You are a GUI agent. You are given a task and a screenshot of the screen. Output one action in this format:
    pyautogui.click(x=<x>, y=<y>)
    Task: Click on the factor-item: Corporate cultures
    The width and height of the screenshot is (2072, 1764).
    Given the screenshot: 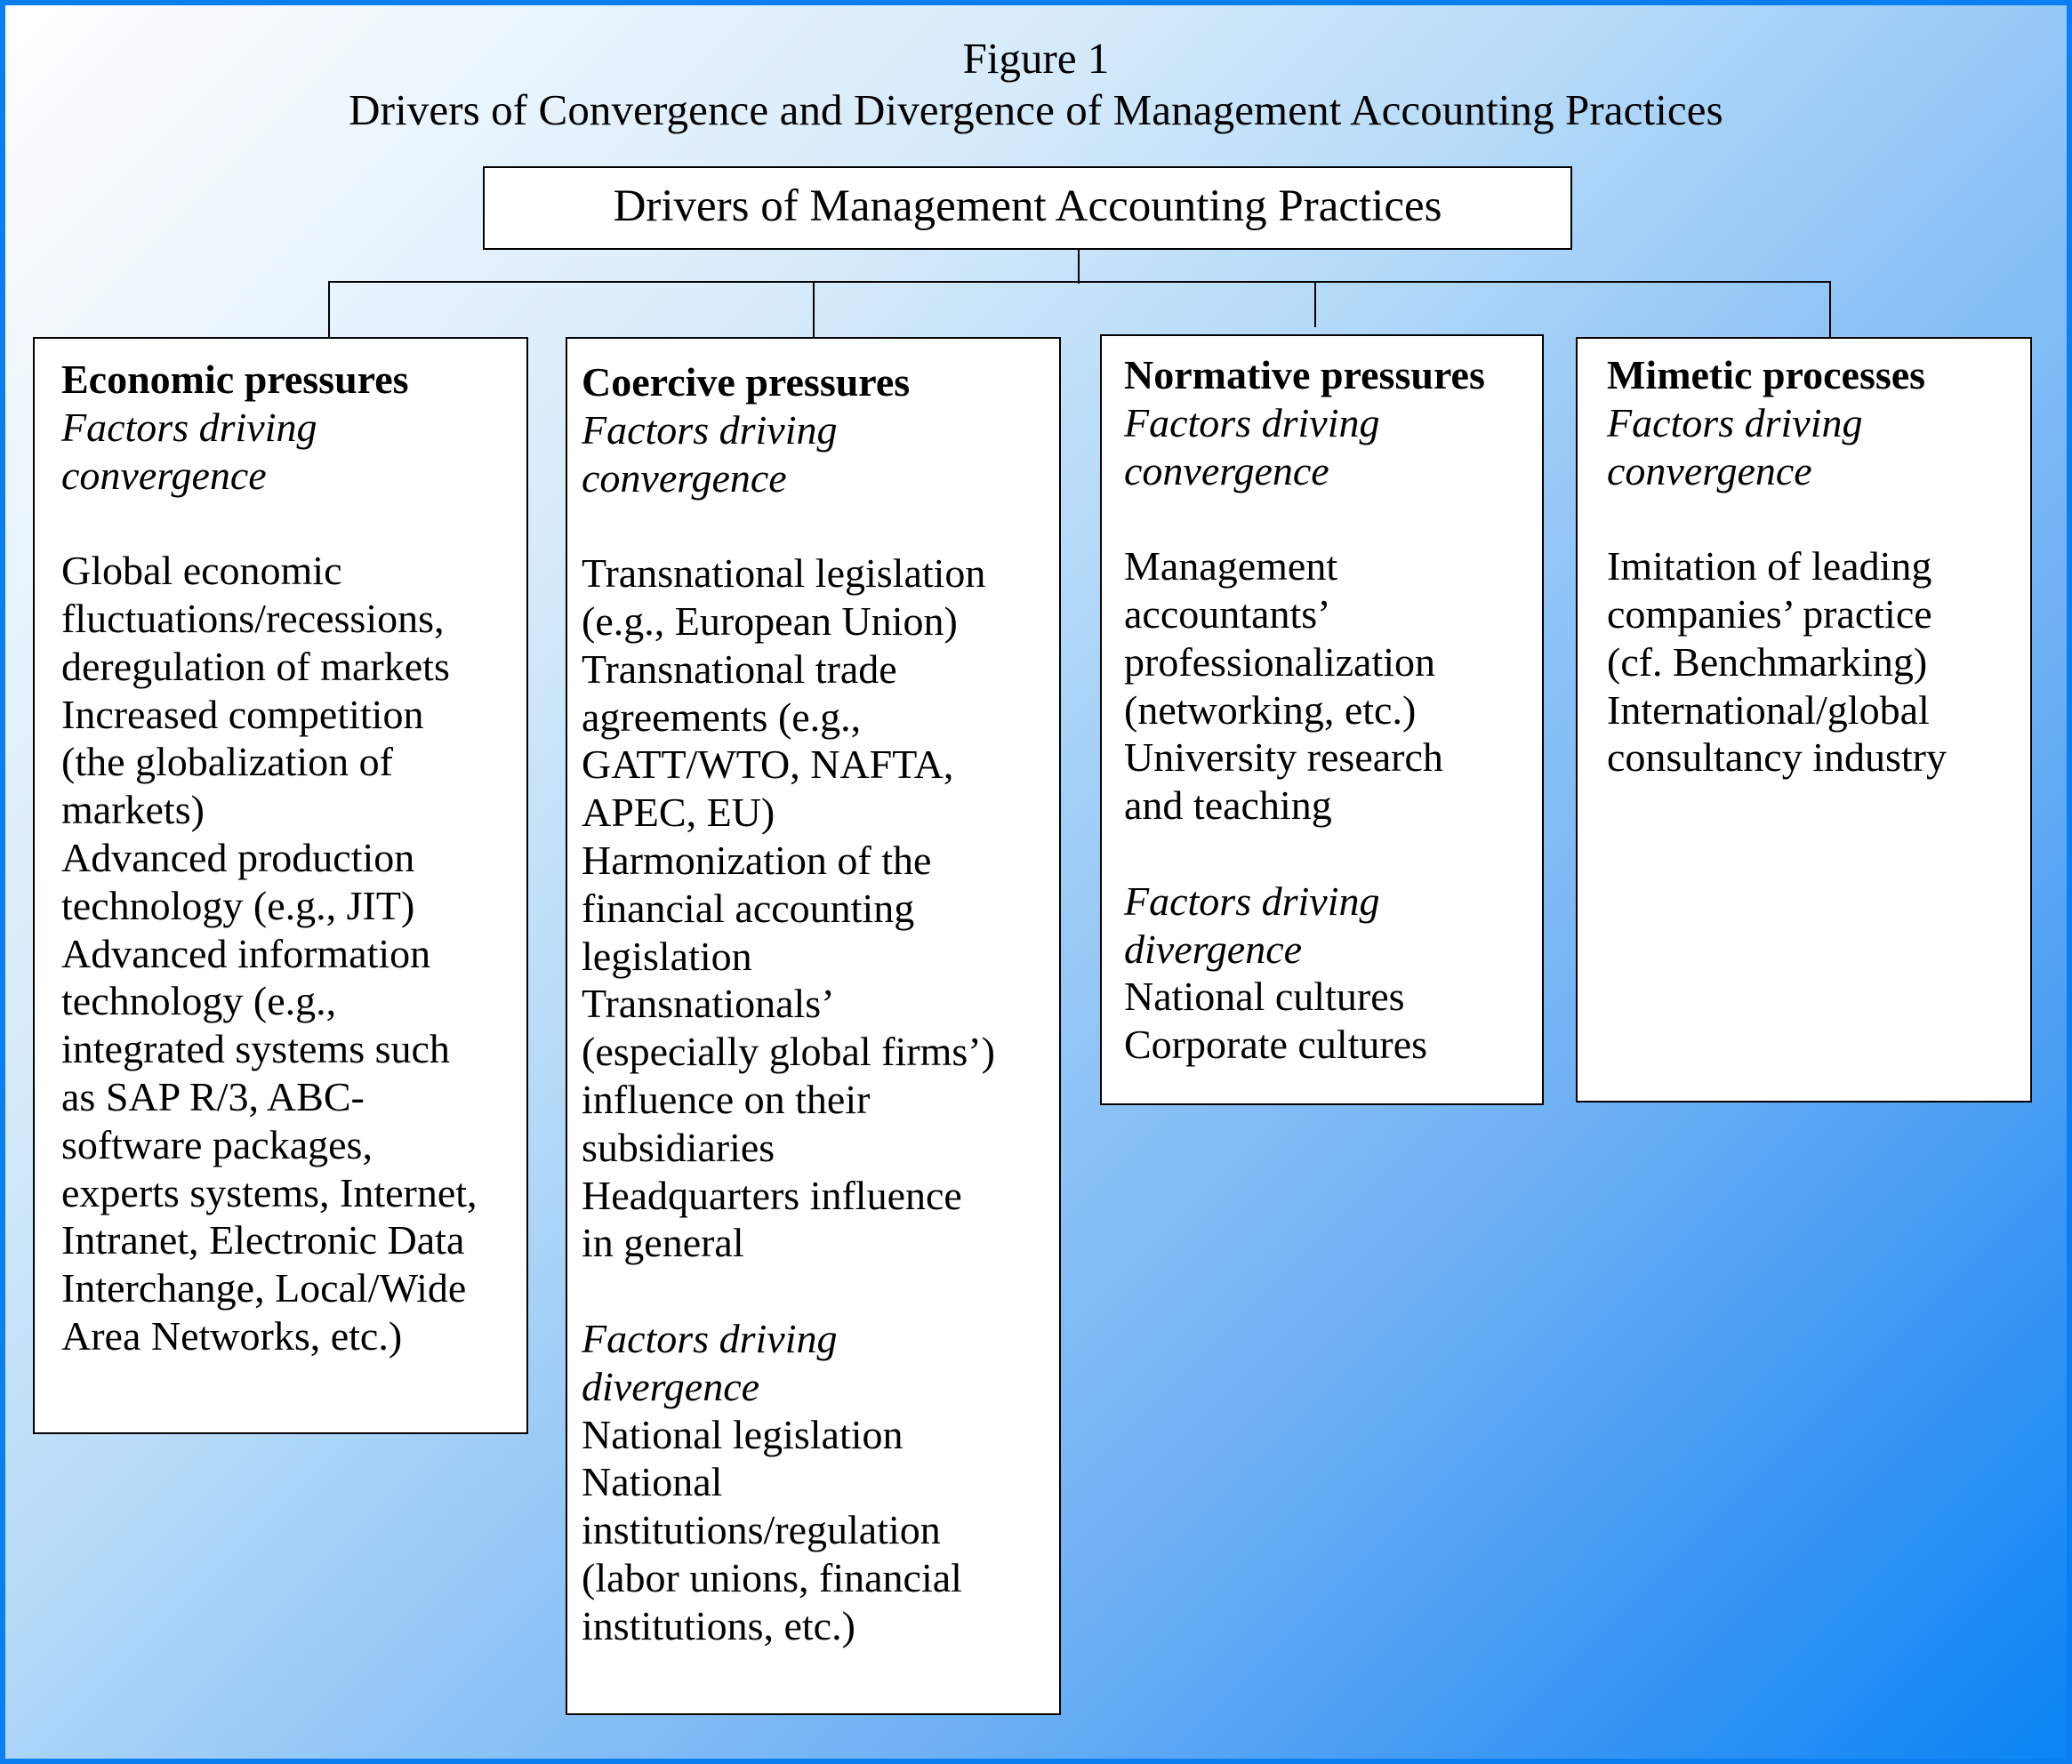 What is the action you would take?
    pyautogui.click(x=1276, y=1045)
    